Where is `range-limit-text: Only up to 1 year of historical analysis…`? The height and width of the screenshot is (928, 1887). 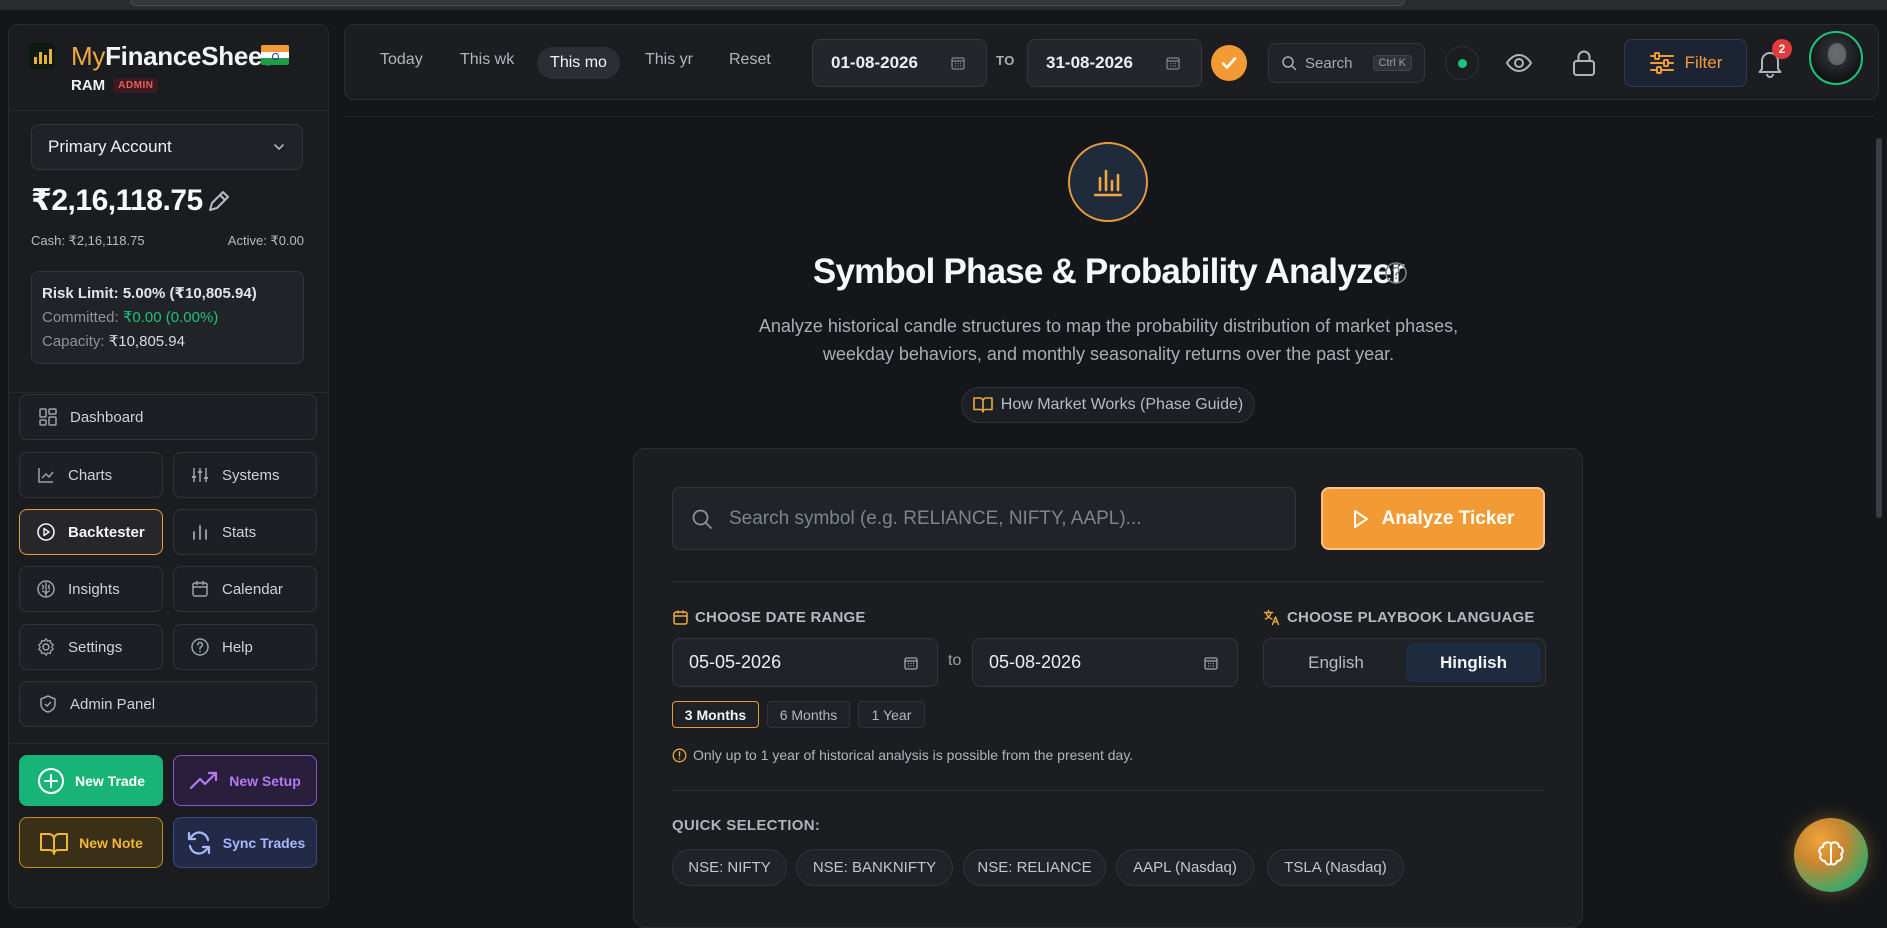
range-limit-text: Only up to 1 year of historical analysis… is located at coordinates (913, 755).